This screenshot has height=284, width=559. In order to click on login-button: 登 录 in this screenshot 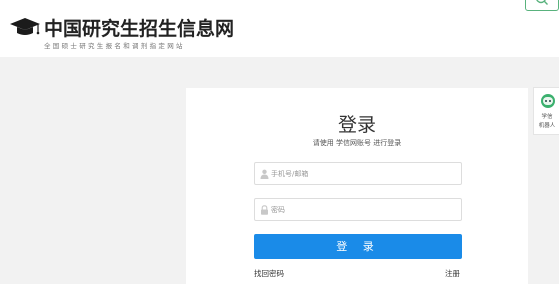, I will do `click(358, 246)`.